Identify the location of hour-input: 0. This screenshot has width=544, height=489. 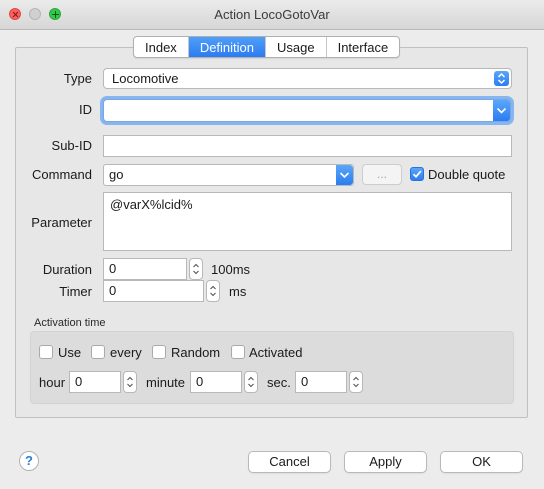
(95, 382).